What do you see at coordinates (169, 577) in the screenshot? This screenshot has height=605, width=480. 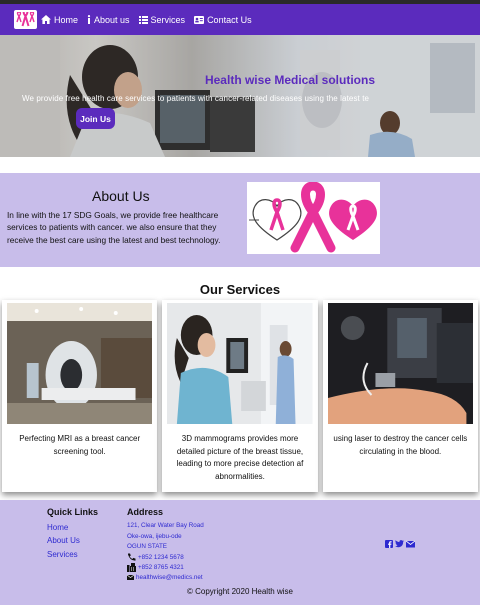 I see `email-address: healthwise@medics.net` at bounding box center [169, 577].